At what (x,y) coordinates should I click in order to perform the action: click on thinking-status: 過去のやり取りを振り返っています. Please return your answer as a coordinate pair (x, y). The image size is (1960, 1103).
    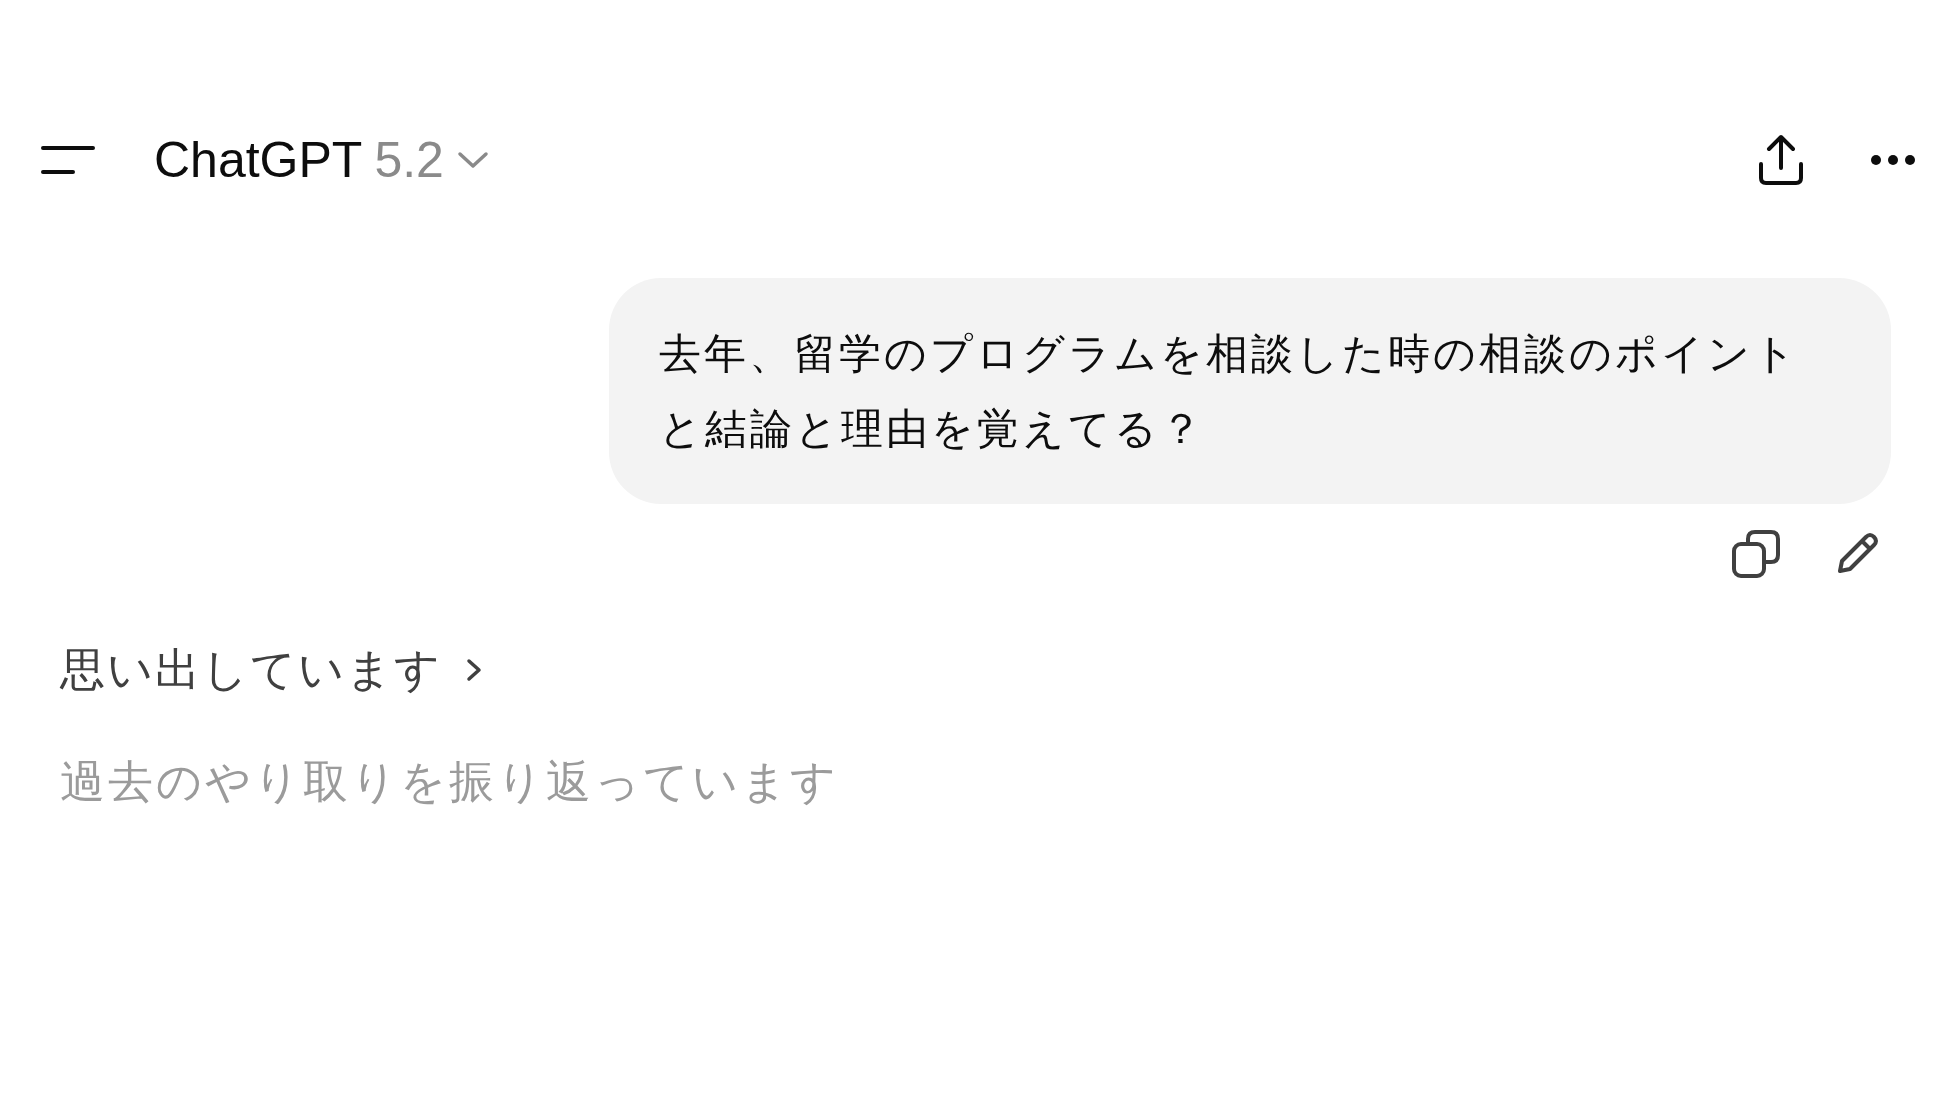
    Looking at the image, I should click on (449, 782).